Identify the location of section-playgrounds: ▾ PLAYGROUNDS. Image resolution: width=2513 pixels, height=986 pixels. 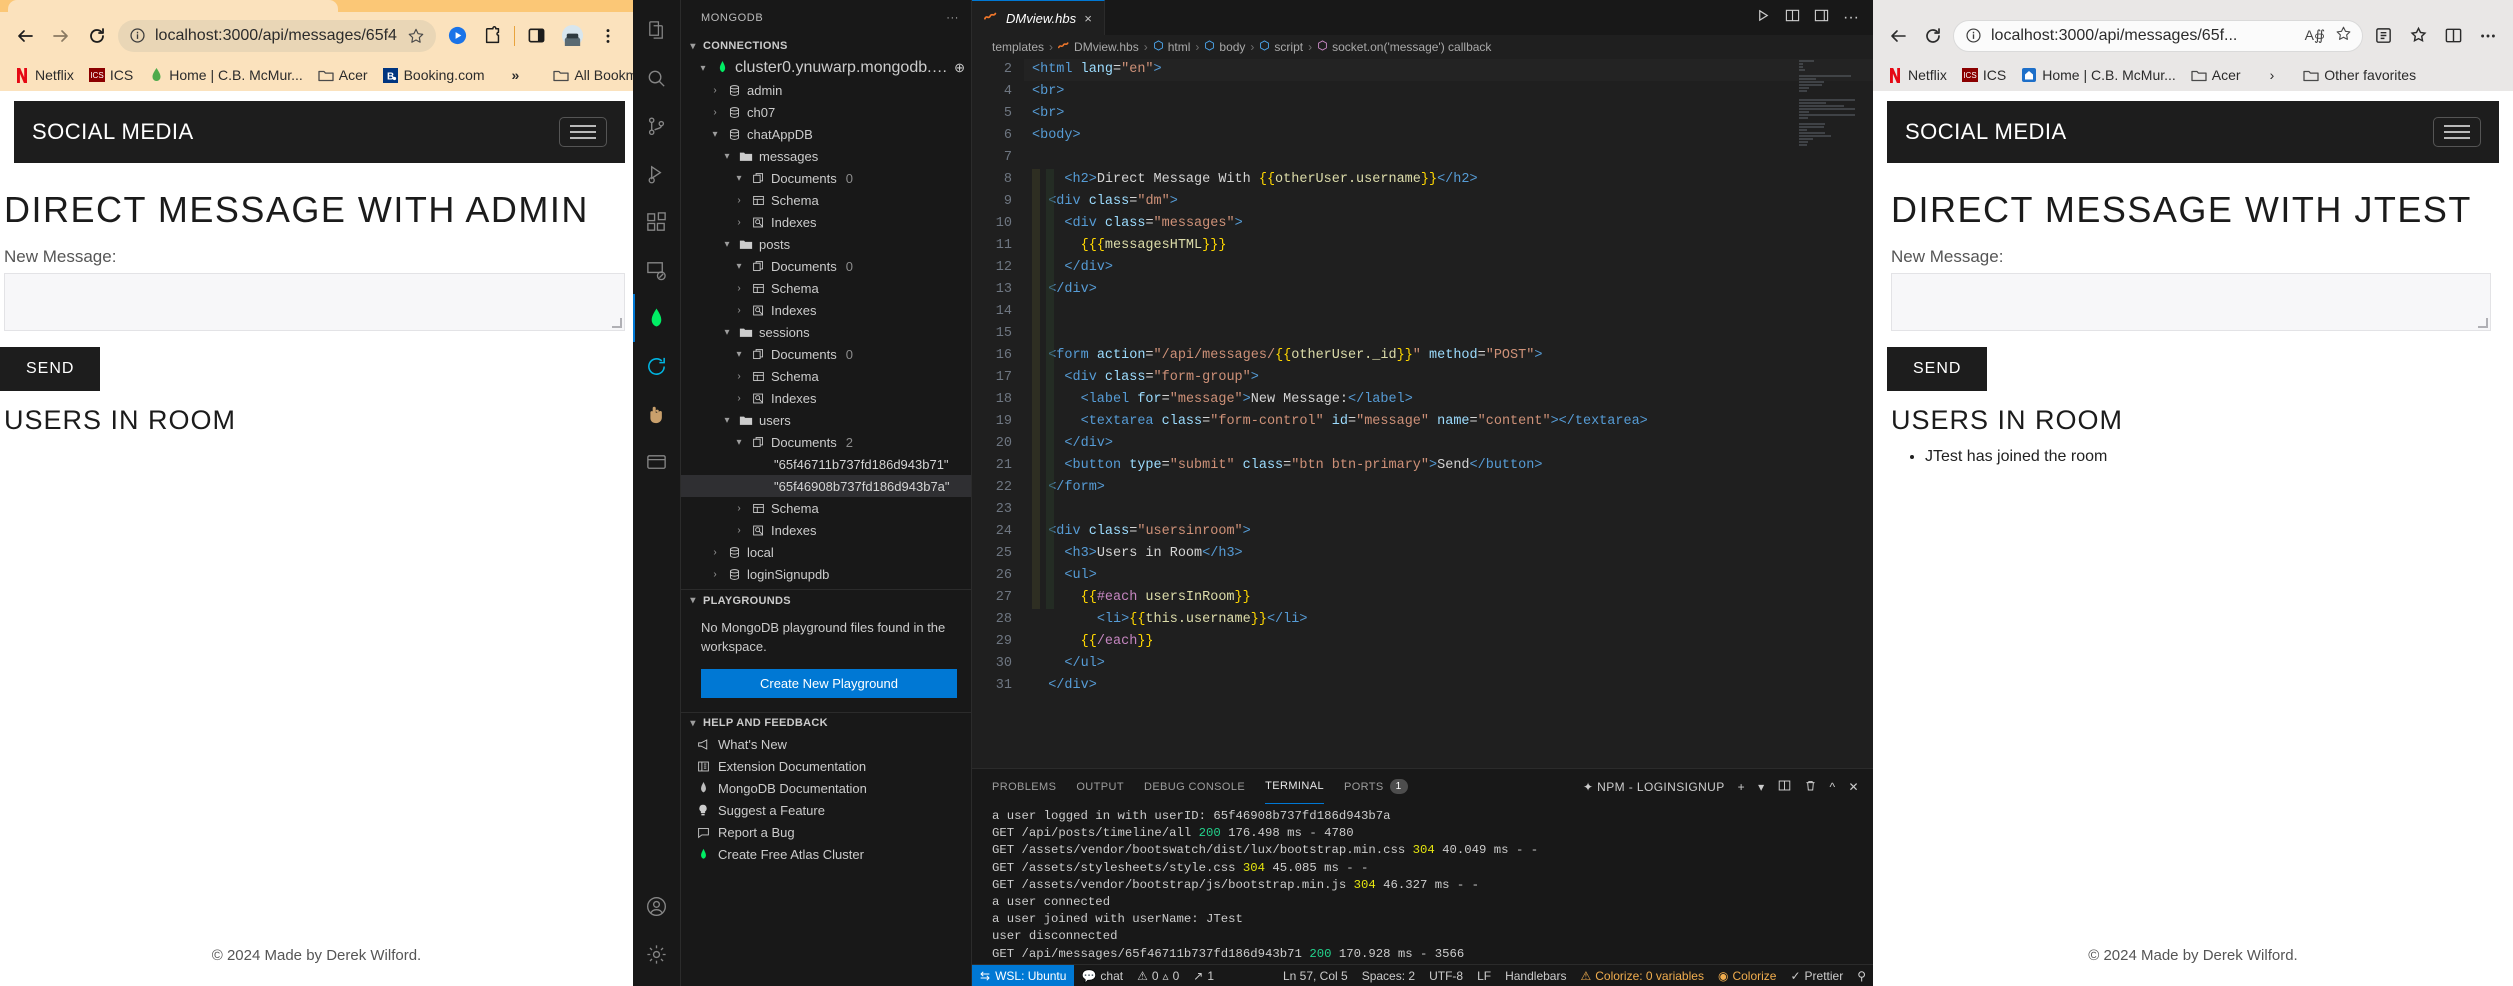
(826, 600).